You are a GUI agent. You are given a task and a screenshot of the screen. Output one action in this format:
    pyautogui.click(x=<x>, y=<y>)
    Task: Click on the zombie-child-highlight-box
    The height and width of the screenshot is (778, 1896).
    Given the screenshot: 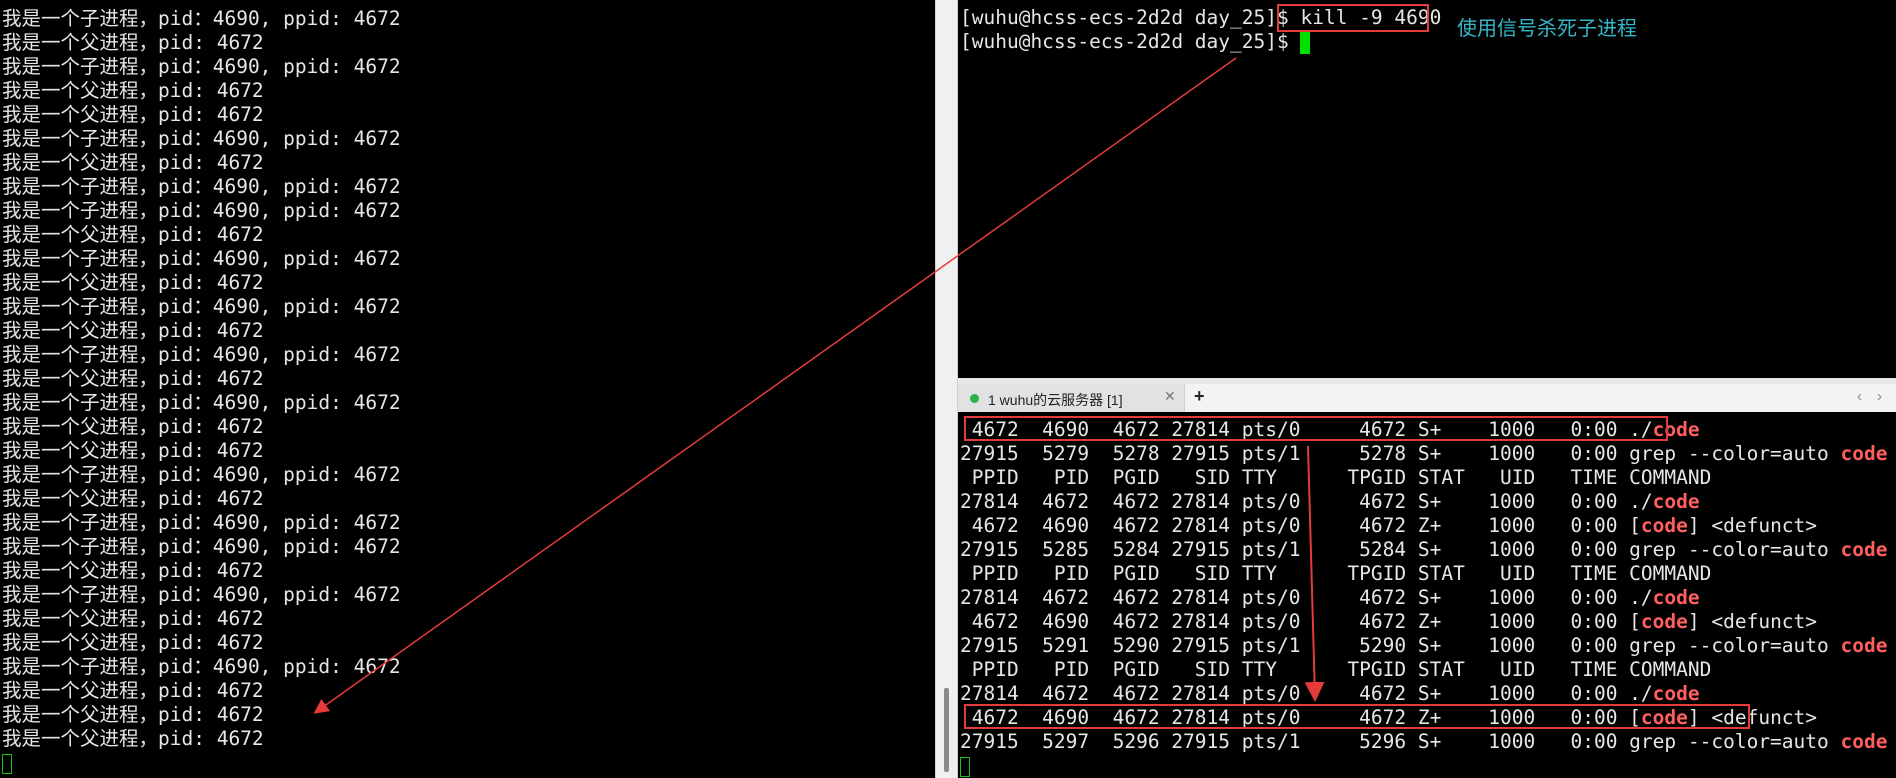 What is the action you would take?
    pyautogui.click(x=1357, y=716)
    